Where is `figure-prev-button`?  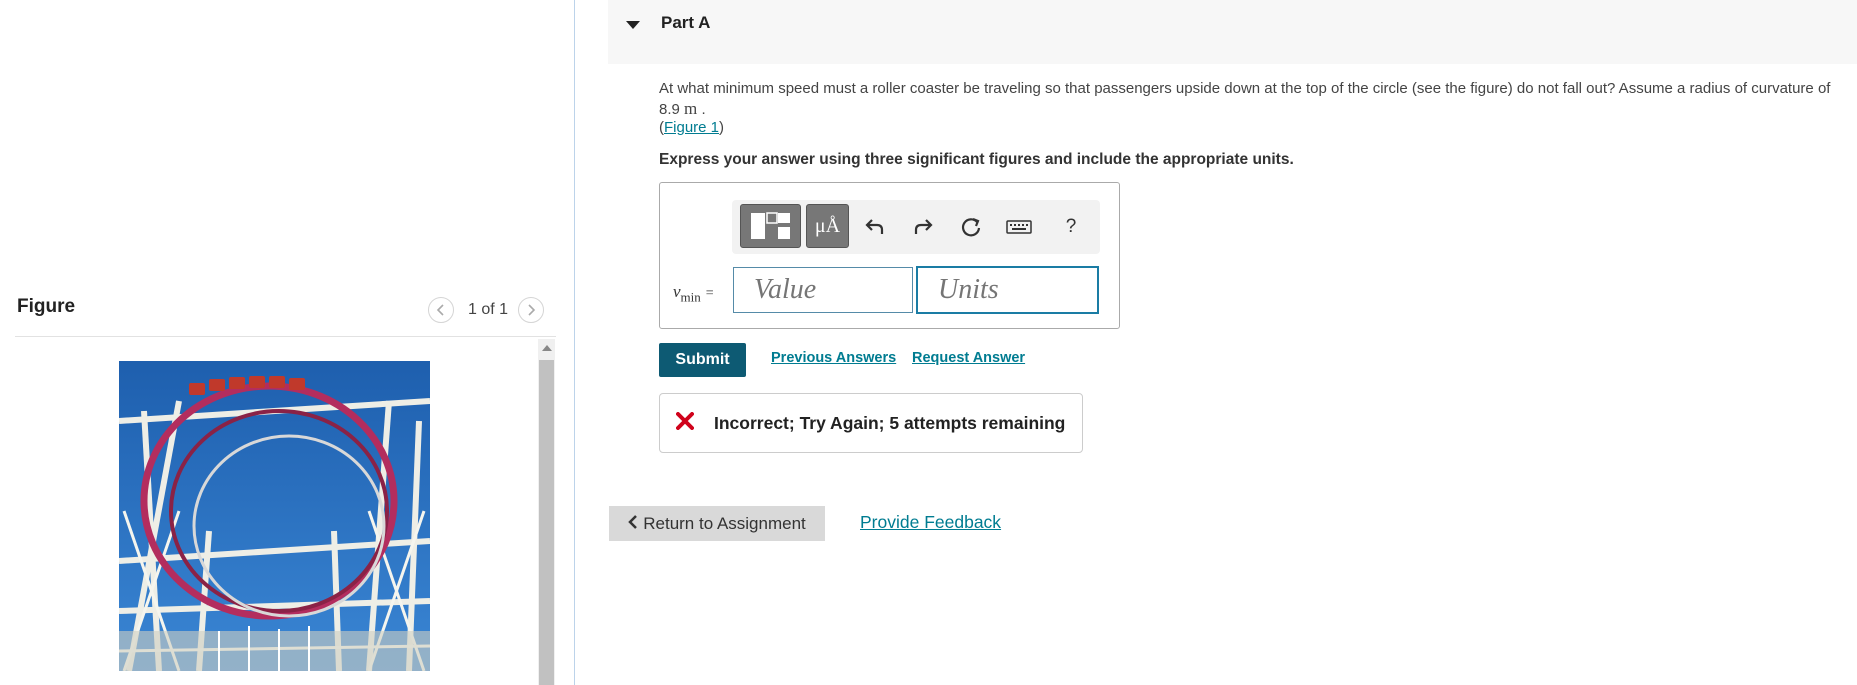 figure-prev-button is located at coordinates (441, 310).